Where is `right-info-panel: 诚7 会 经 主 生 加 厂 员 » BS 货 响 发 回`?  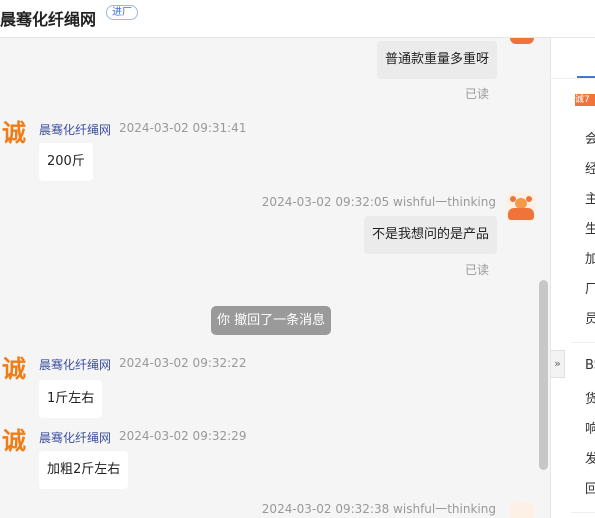 right-info-panel: 诚7 会 经 主 生 加 厂 员 » BS 货 响 发 回 is located at coordinates (572, 278).